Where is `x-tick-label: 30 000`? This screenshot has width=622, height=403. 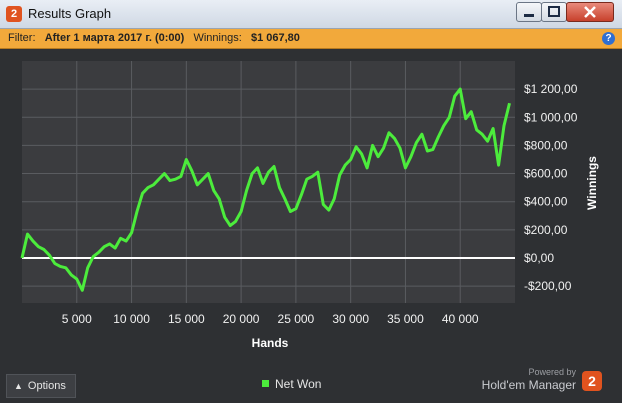 x-tick-label: 30 000 is located at coordinates (350, 319).